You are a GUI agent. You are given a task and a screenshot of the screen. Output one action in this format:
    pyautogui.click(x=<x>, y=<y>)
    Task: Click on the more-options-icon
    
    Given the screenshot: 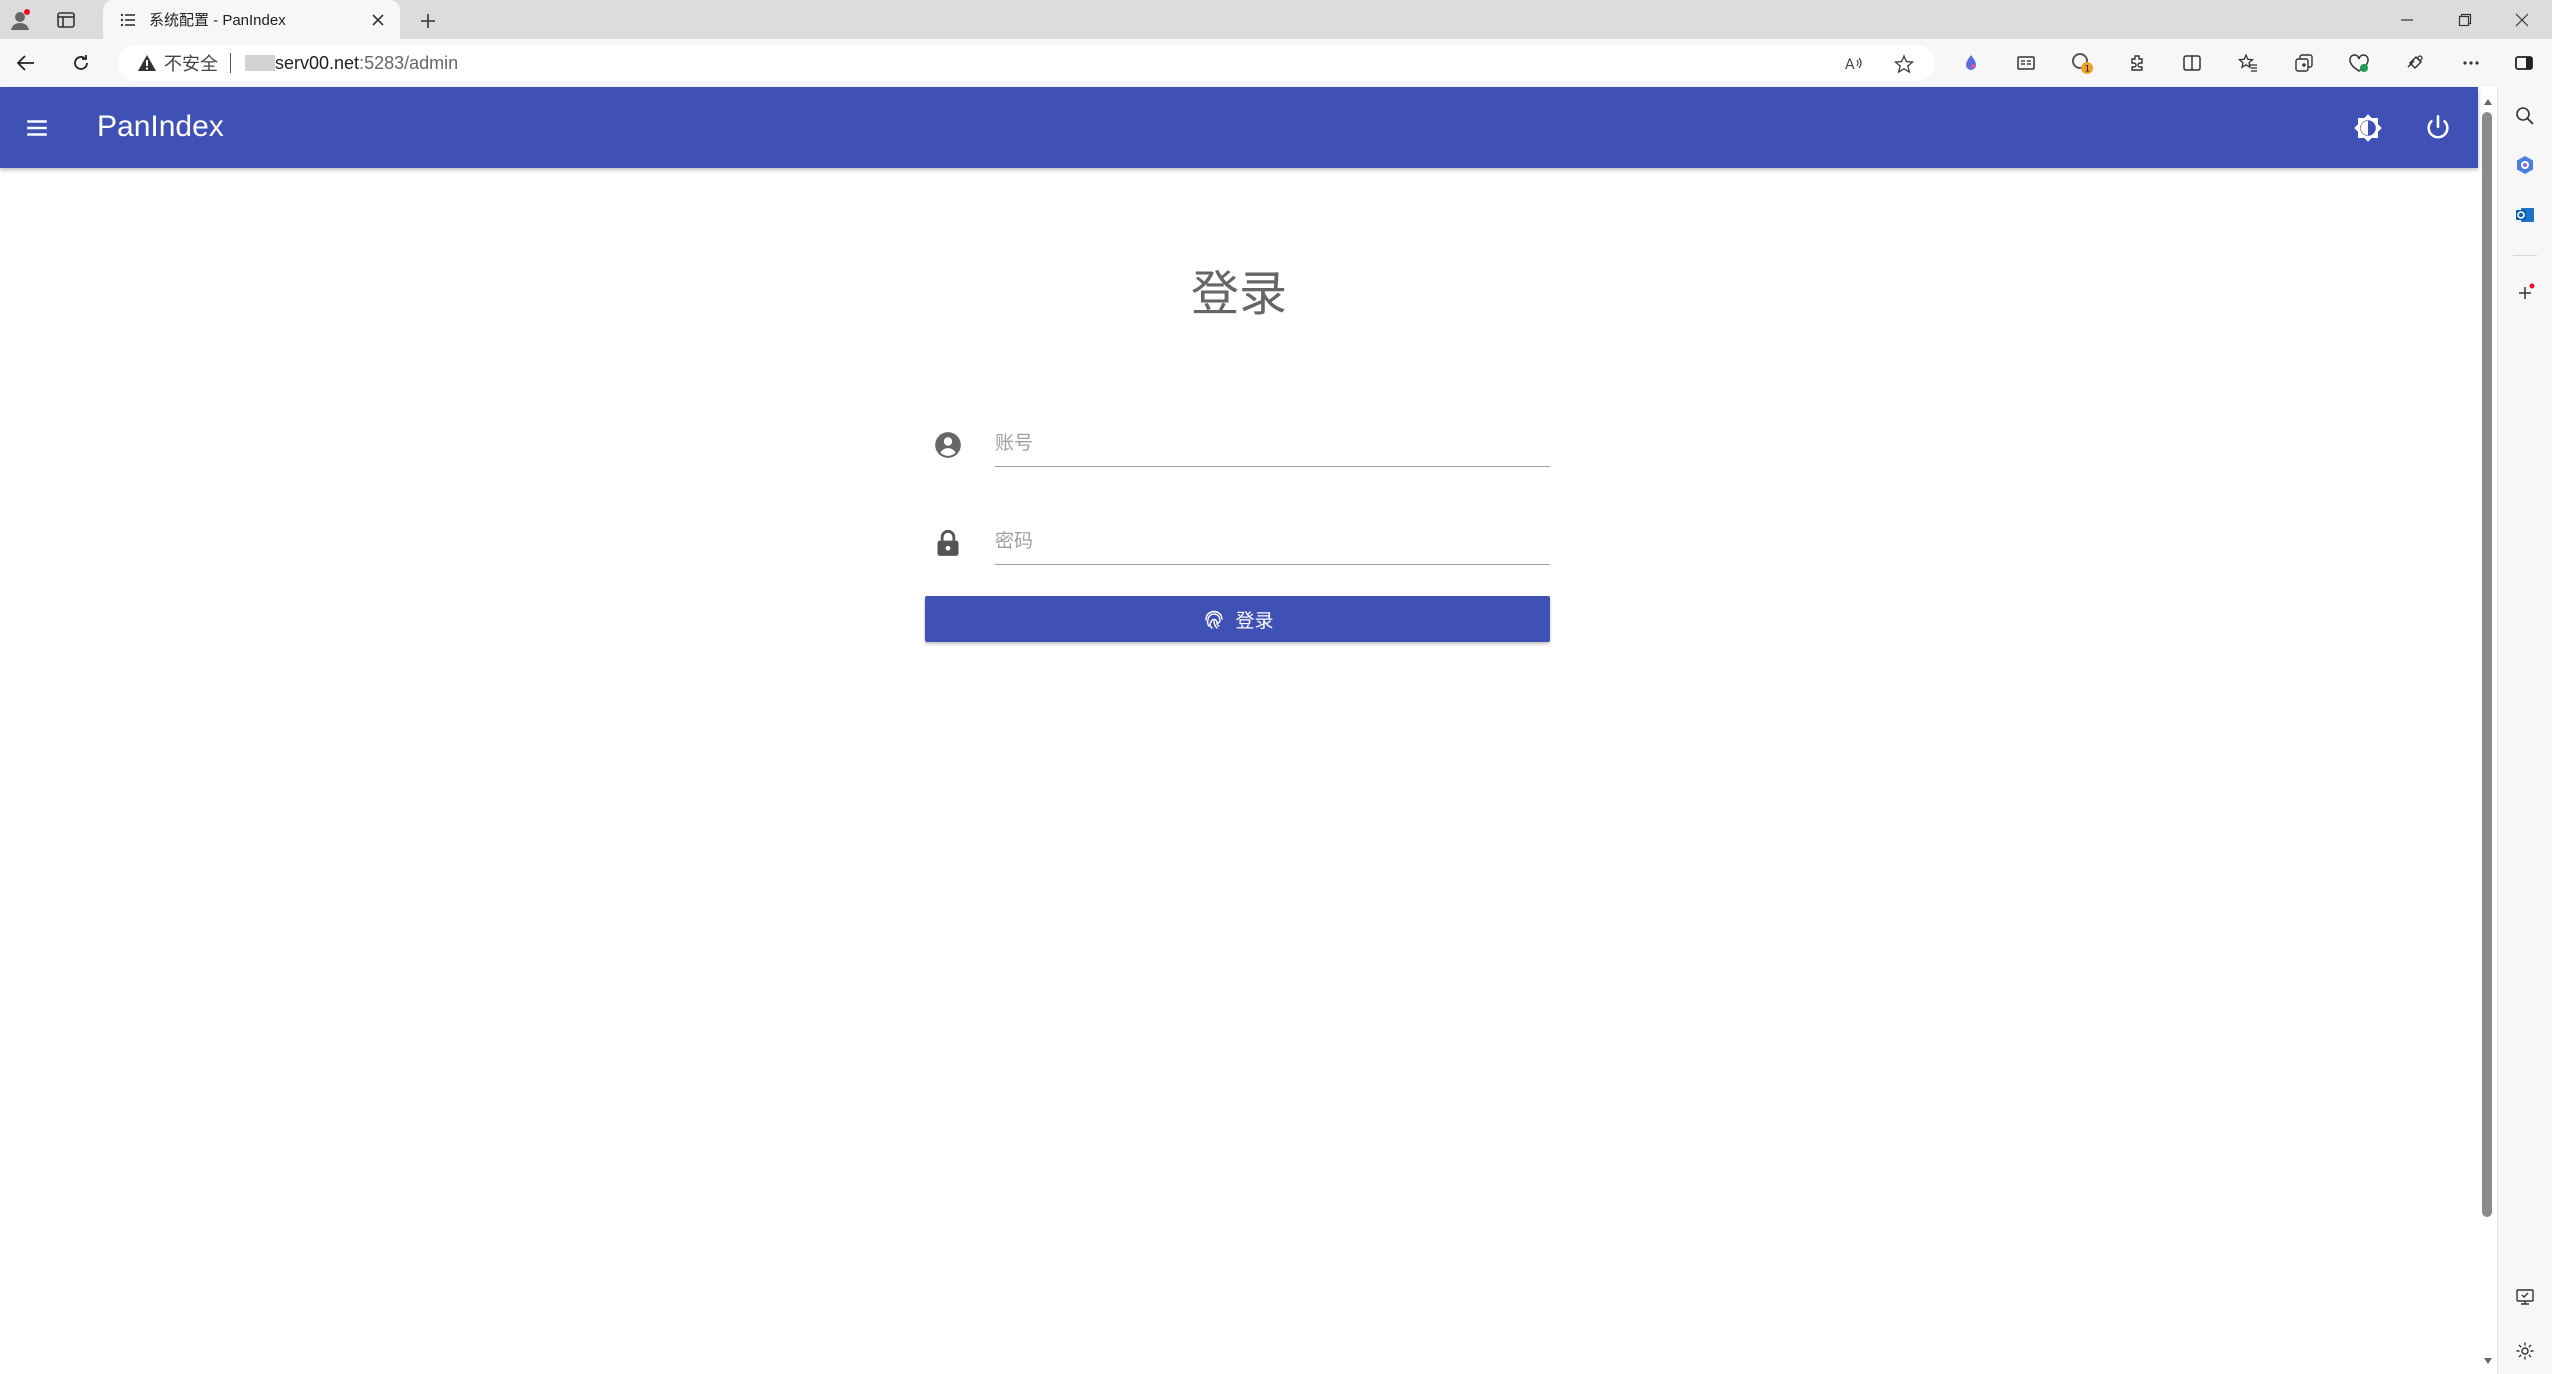 What is the action you would take?
    pyautogui.click(x=2471, y=63)
    